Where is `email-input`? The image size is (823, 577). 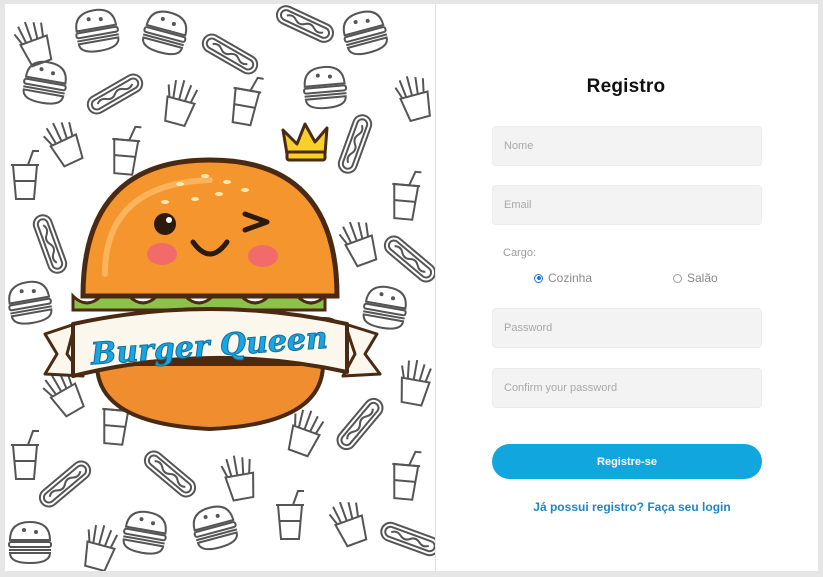
email-input is located at coordinates (627, 205).